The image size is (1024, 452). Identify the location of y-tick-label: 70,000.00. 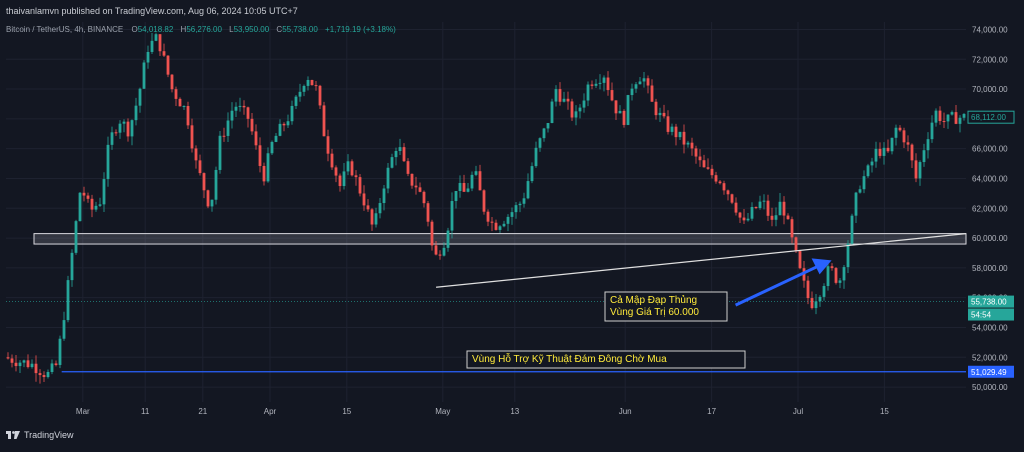
(990, 89).